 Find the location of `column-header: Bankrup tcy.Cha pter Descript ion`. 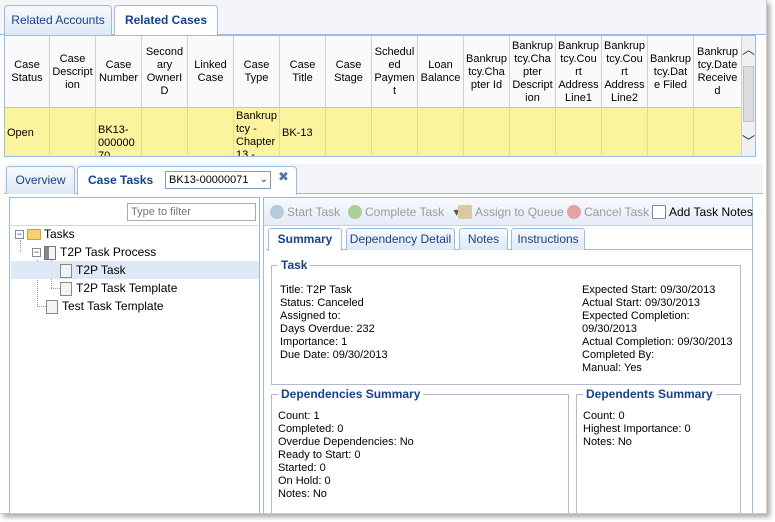

column-header: Bankrup tcy.Cha pter Descript ion is located at coordinates (533, 72).